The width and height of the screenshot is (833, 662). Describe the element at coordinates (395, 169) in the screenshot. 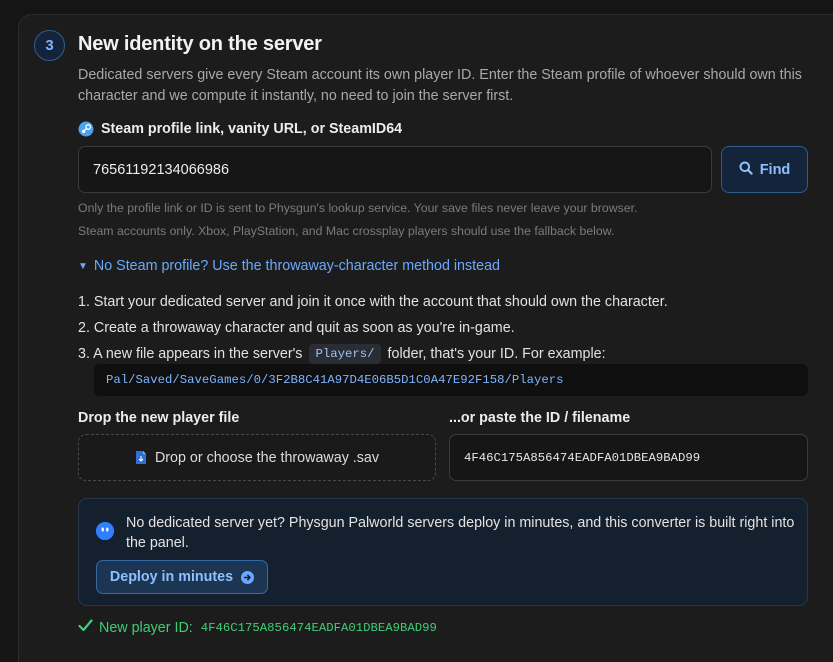

I see `steam-id-input` at that location.